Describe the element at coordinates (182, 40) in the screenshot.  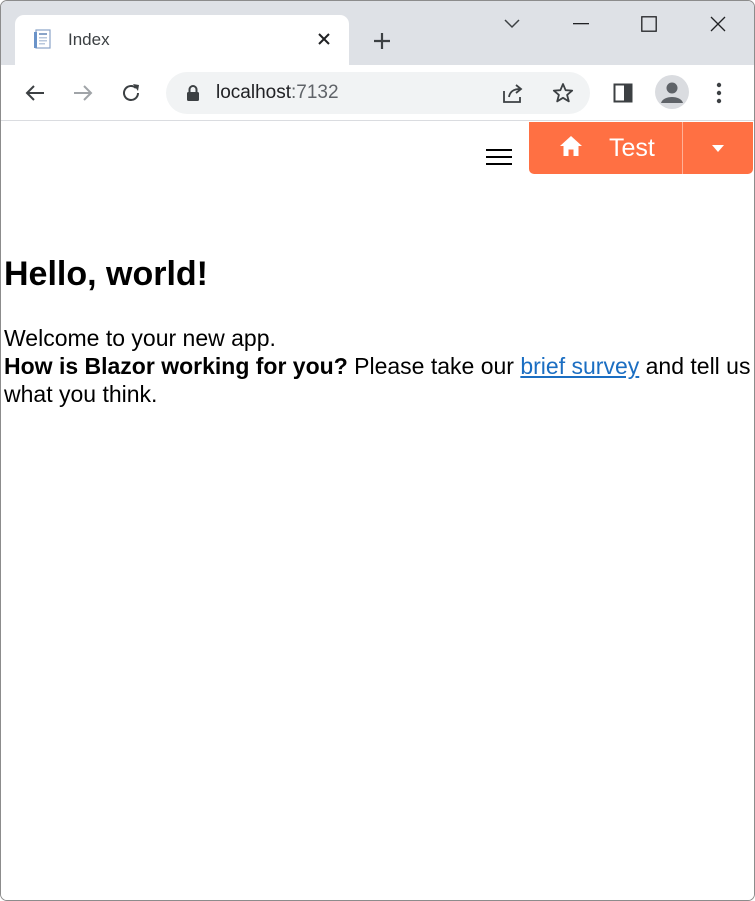
I see `browser-tab: Index` at that location.